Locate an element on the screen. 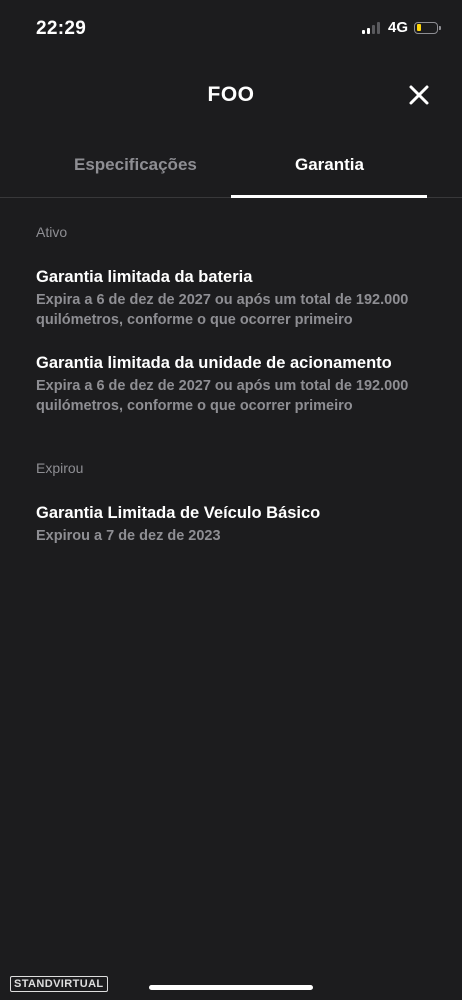 The image size is (462, 1000). item-title: Garantia Limitada de Veículo Básico is located at coordinates (178, 513).